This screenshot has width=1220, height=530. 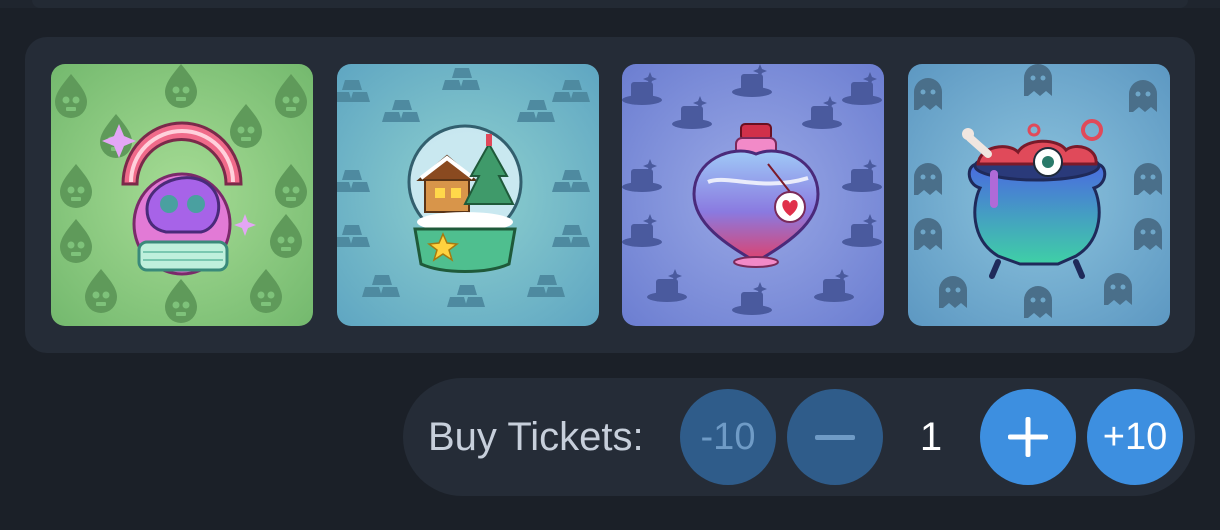 I want to click on plus-10-label: +10, so click(x=1135, y=436).